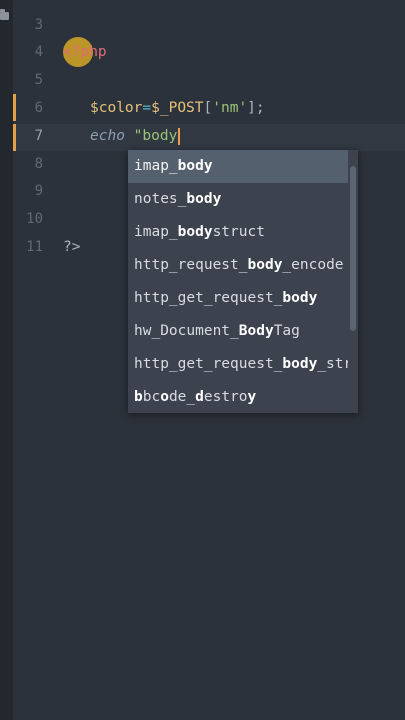 The height and width of the screenshot is (720, 405). I want to click on line-number: 6, so click(38, 108).